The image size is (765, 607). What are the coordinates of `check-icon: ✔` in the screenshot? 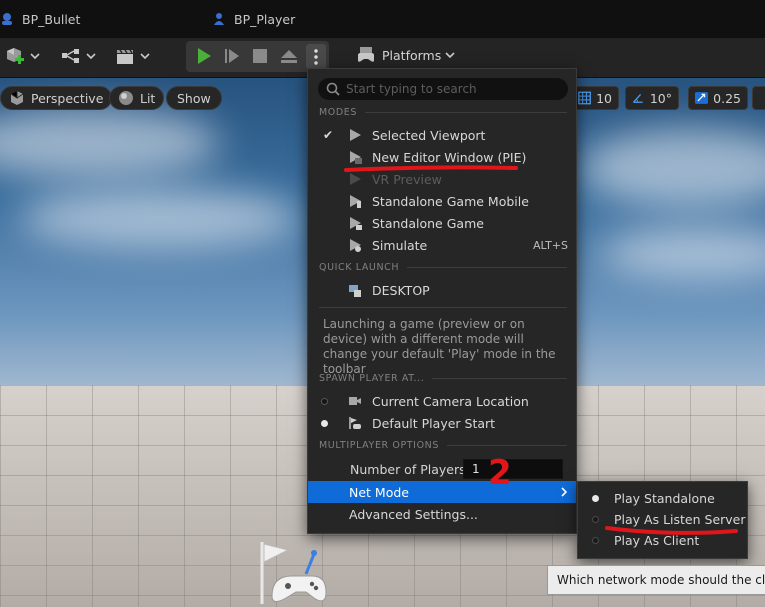 It's located at (328, 135).